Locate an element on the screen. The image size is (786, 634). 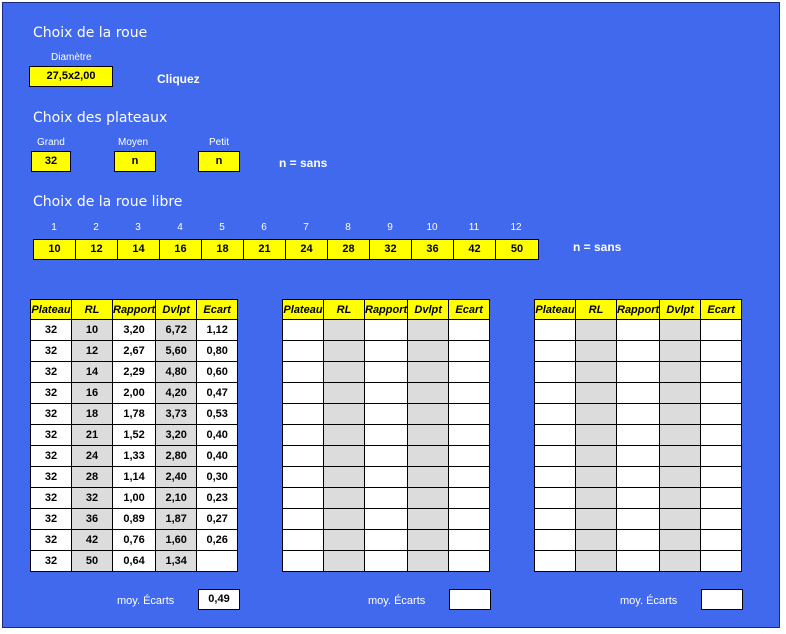
freewheel-sprocket-cell: 12 is located at coordinates (97, 249).